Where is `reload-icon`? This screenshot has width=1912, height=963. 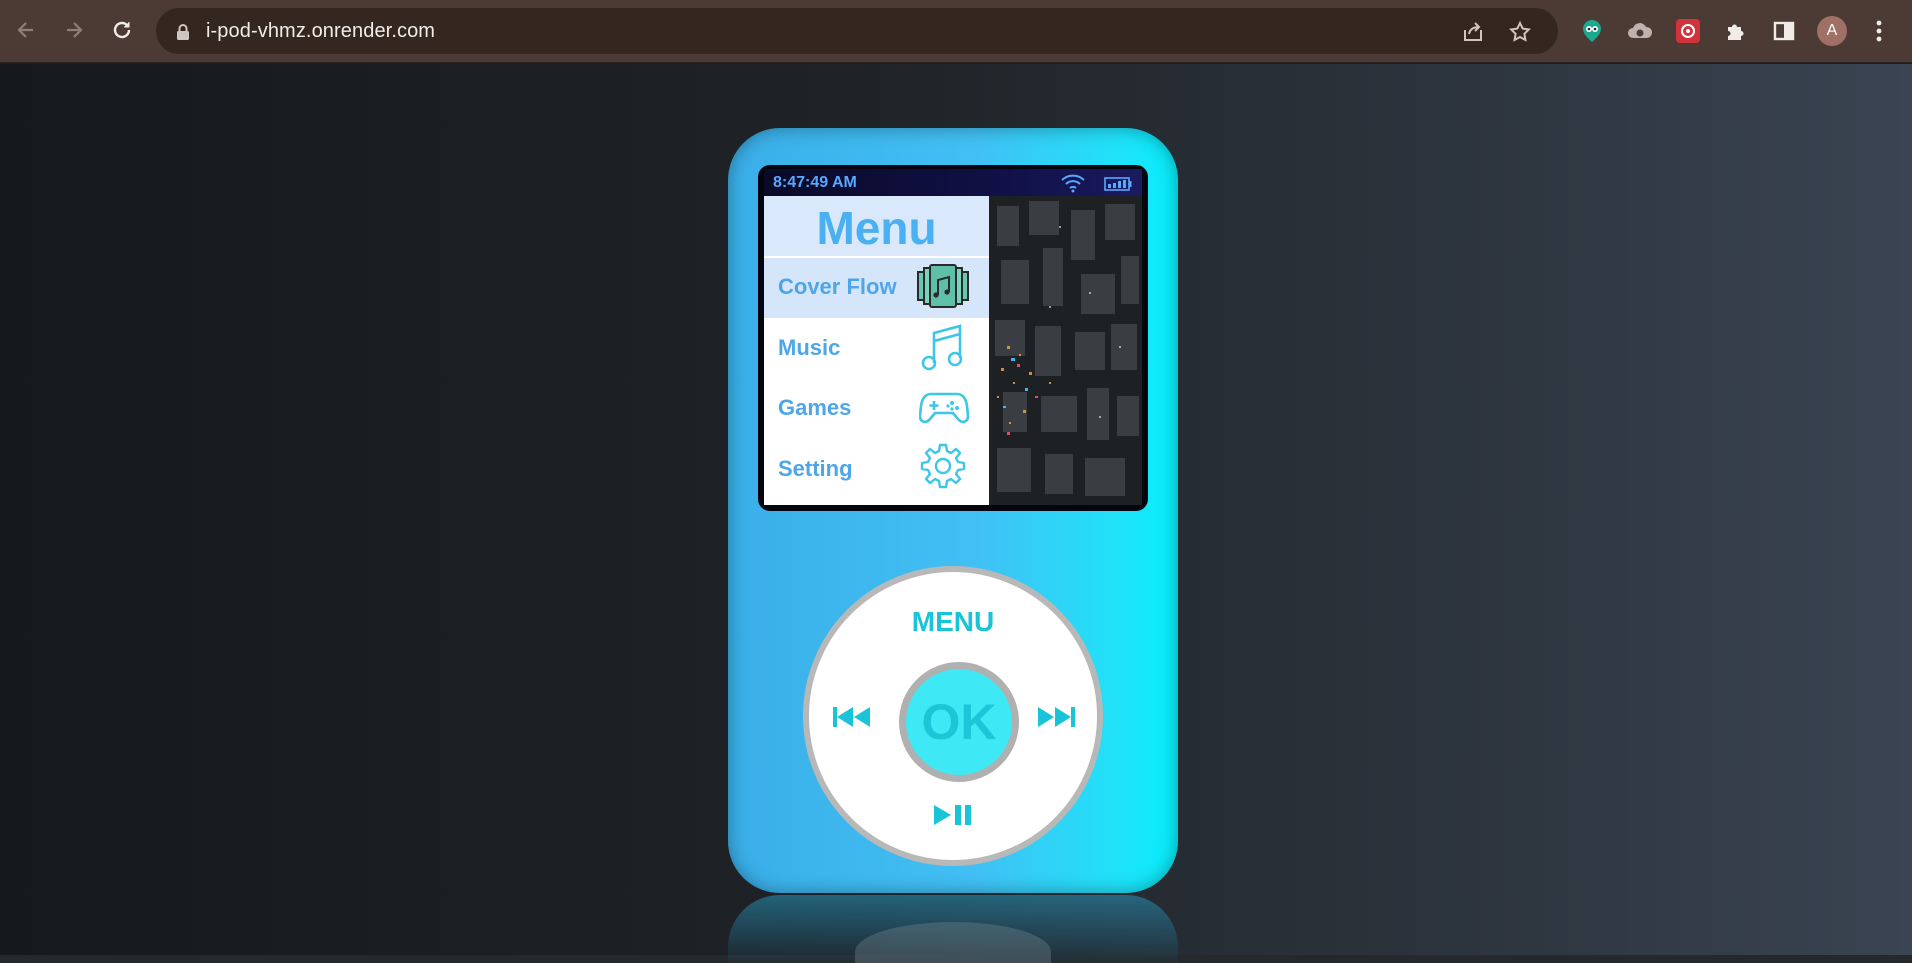 reload-icon is located at coordinates (122, 30).